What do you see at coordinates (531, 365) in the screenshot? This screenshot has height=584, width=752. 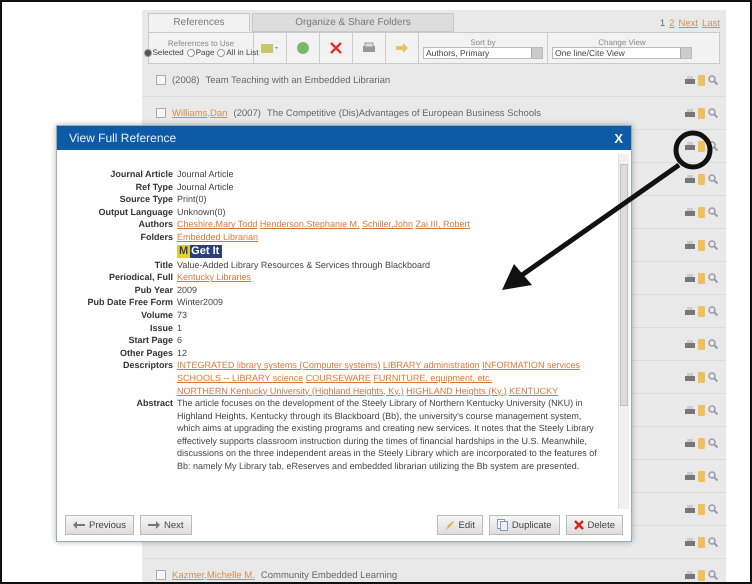 I see `field-link: INFORMATION services` at bounding box center [531, 365].